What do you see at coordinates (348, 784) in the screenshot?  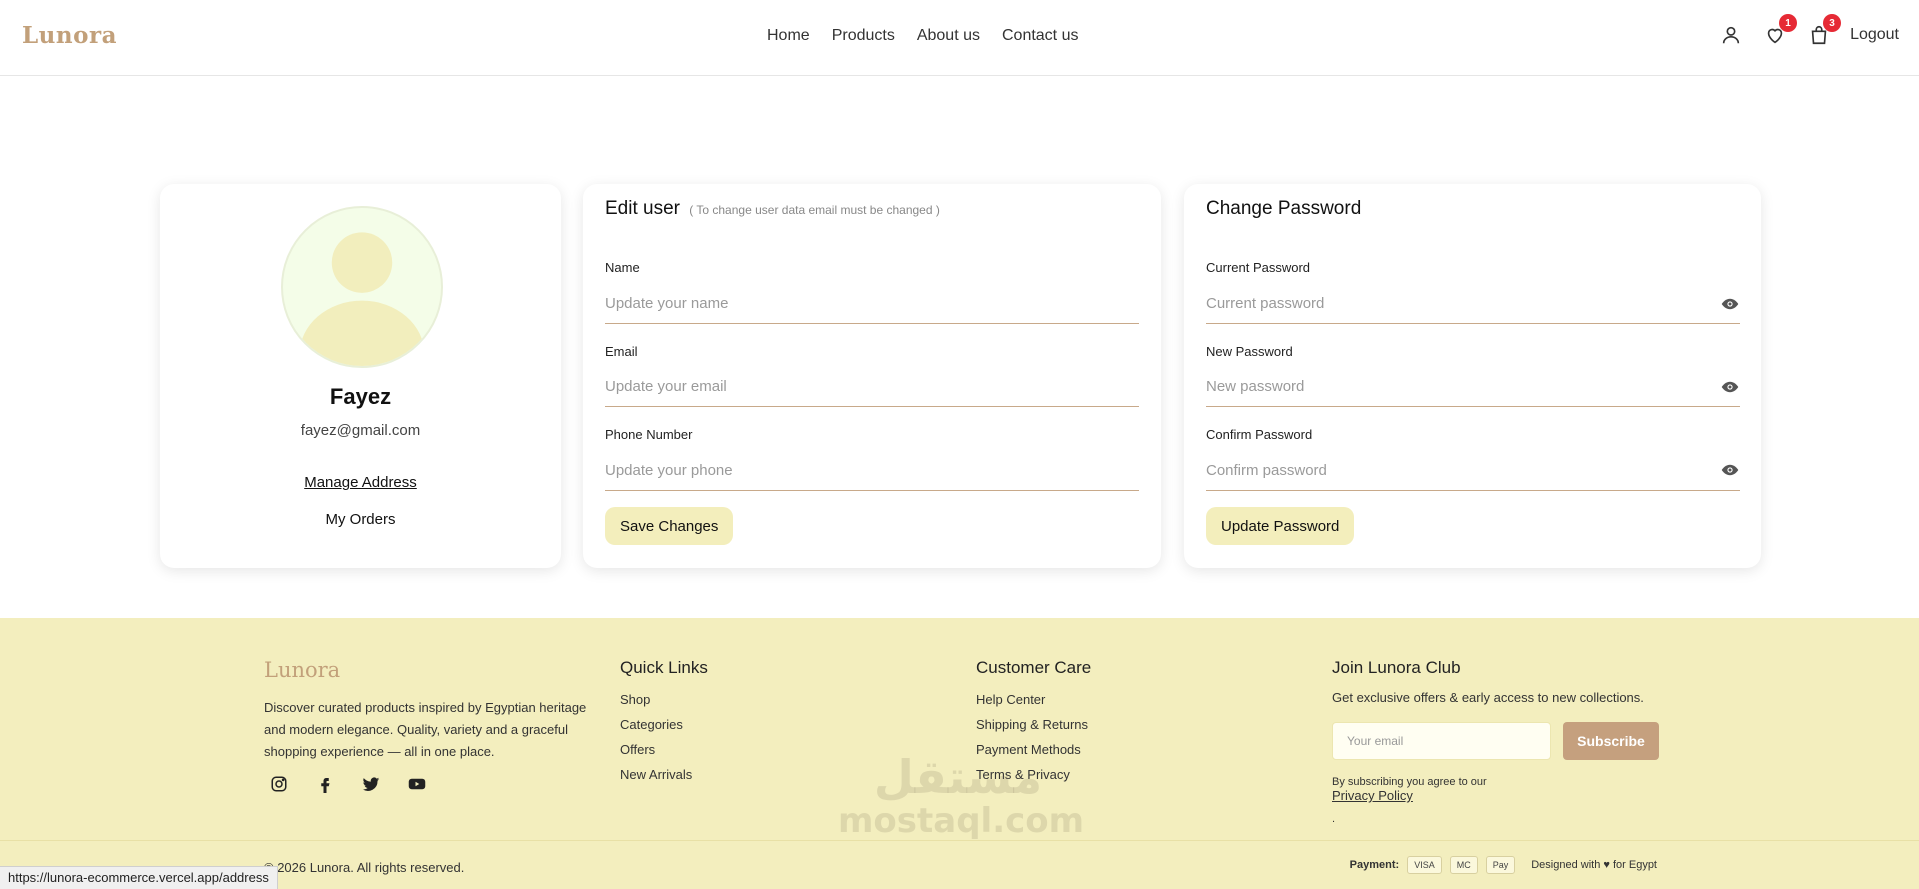 I see `social-links` at bounding box center [348, 784].